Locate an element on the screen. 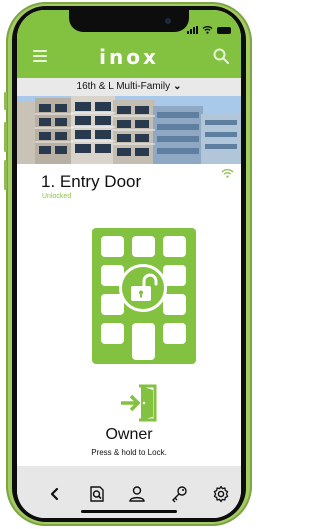 The height and width of the screenshot is (529, 320). settings-gear-icon is located at coordinates (221, 494).